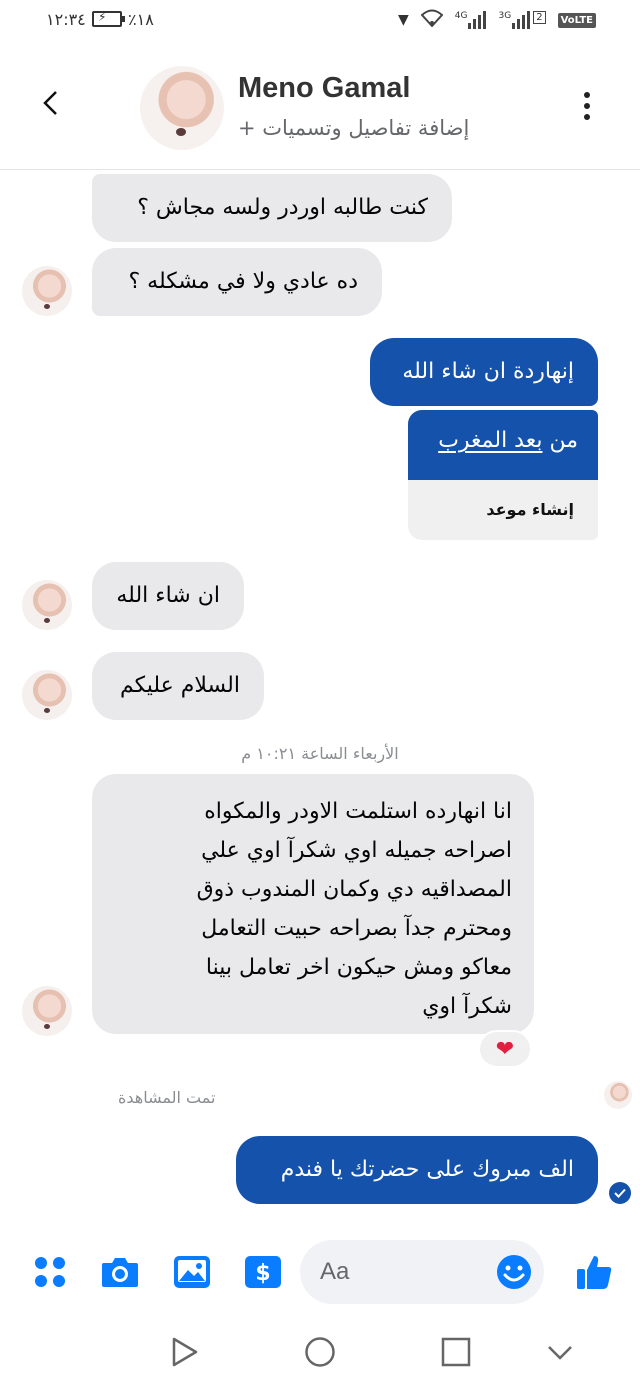 This screenshot has height=1386, width=640. I want to click on message-timestamp: الأربعاء الساعة ١٠:٢١ م, so click(320, 753).